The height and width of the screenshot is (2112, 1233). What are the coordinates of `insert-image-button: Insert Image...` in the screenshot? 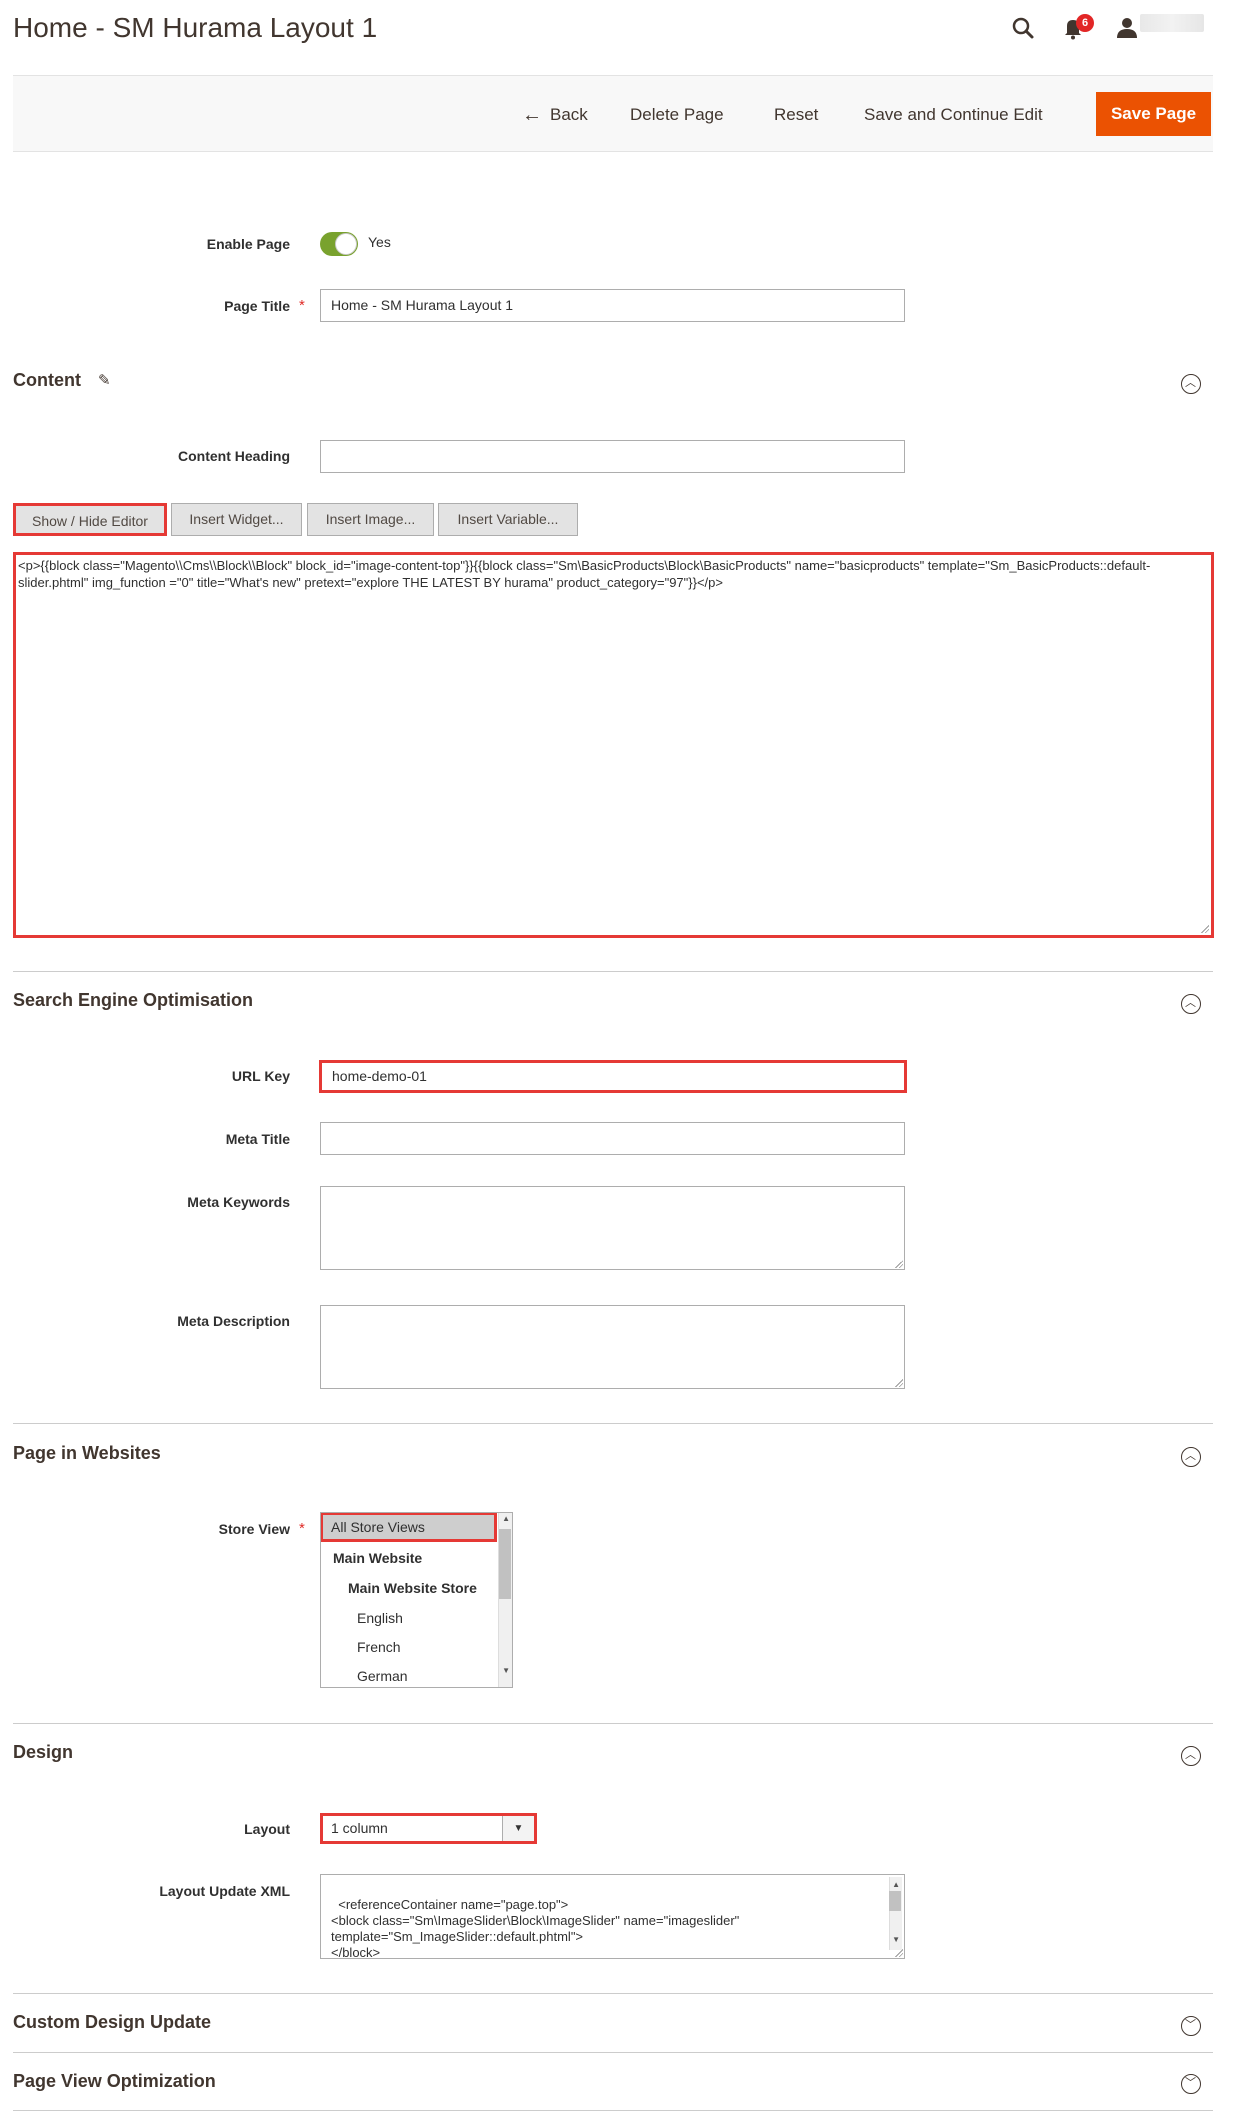 It's located at (370, 519).